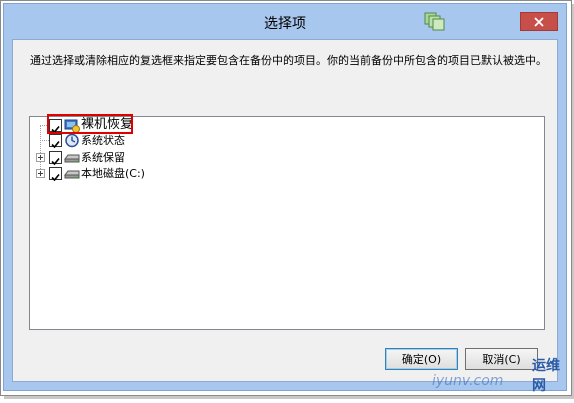 The width and height of the screenshot is (574, 403). What do you see at coordinates (103, 157) in the screenshot?
I see `tree-item-label: 系统保留` at bounding box center [103, 157].